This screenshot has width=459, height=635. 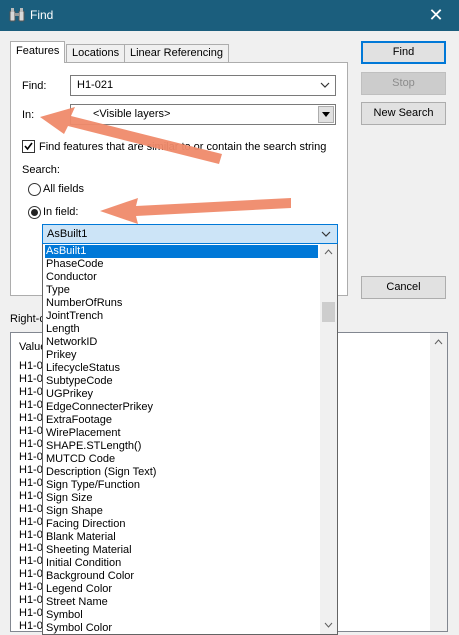 I want to click on annotation-arrow-in-field, so click(x=195, y=211).